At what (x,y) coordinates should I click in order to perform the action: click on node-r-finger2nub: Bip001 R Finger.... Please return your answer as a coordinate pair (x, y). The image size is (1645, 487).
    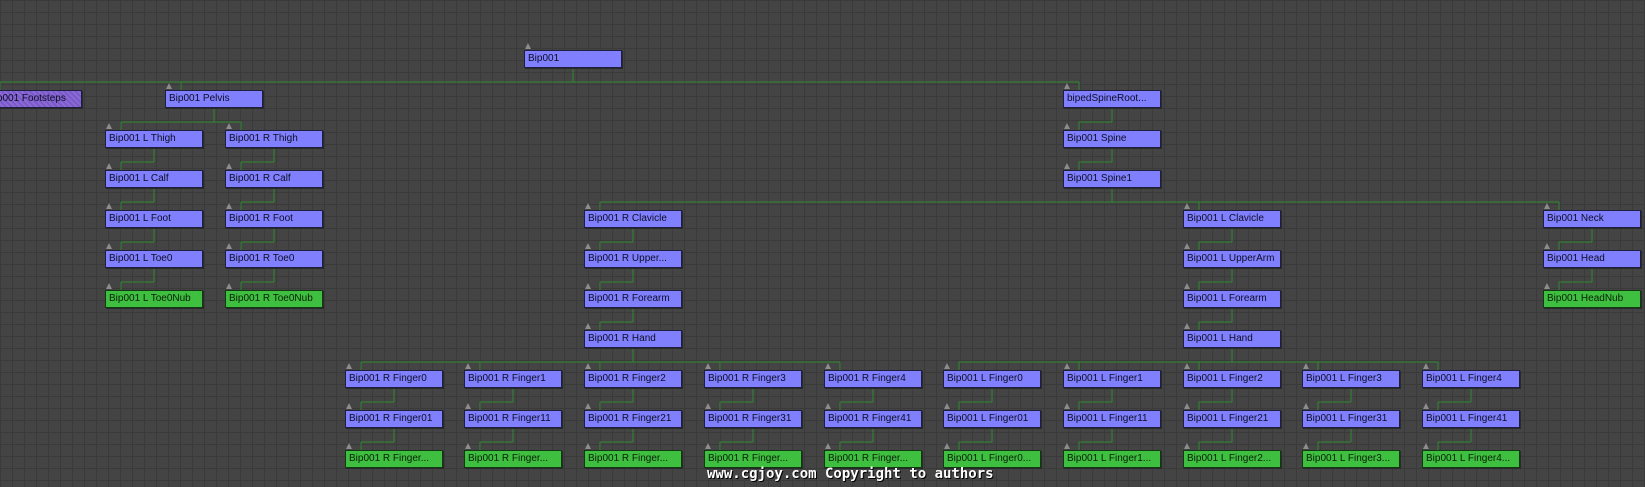
    Looking at the image, I should click on (633, 459).